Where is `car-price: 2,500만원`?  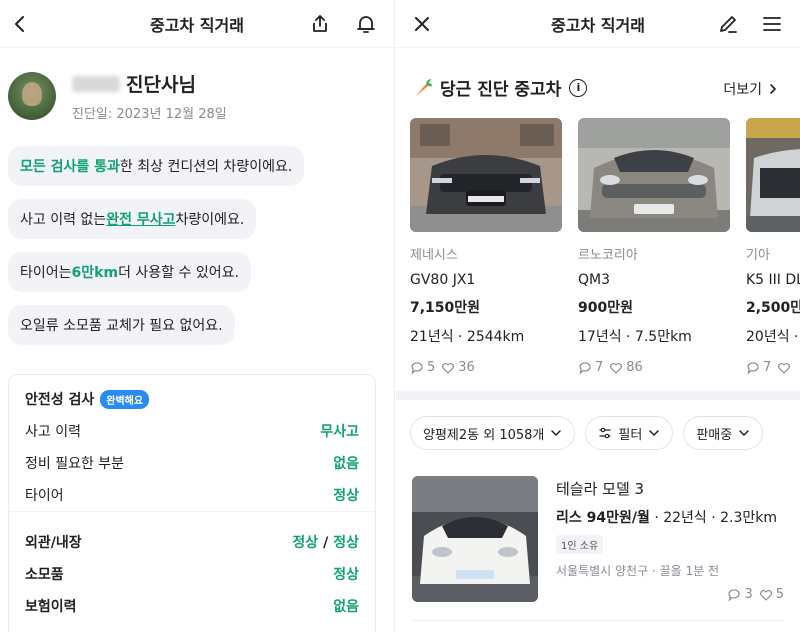 car-price: 2,500만원 is located at coordinates (773, 308).